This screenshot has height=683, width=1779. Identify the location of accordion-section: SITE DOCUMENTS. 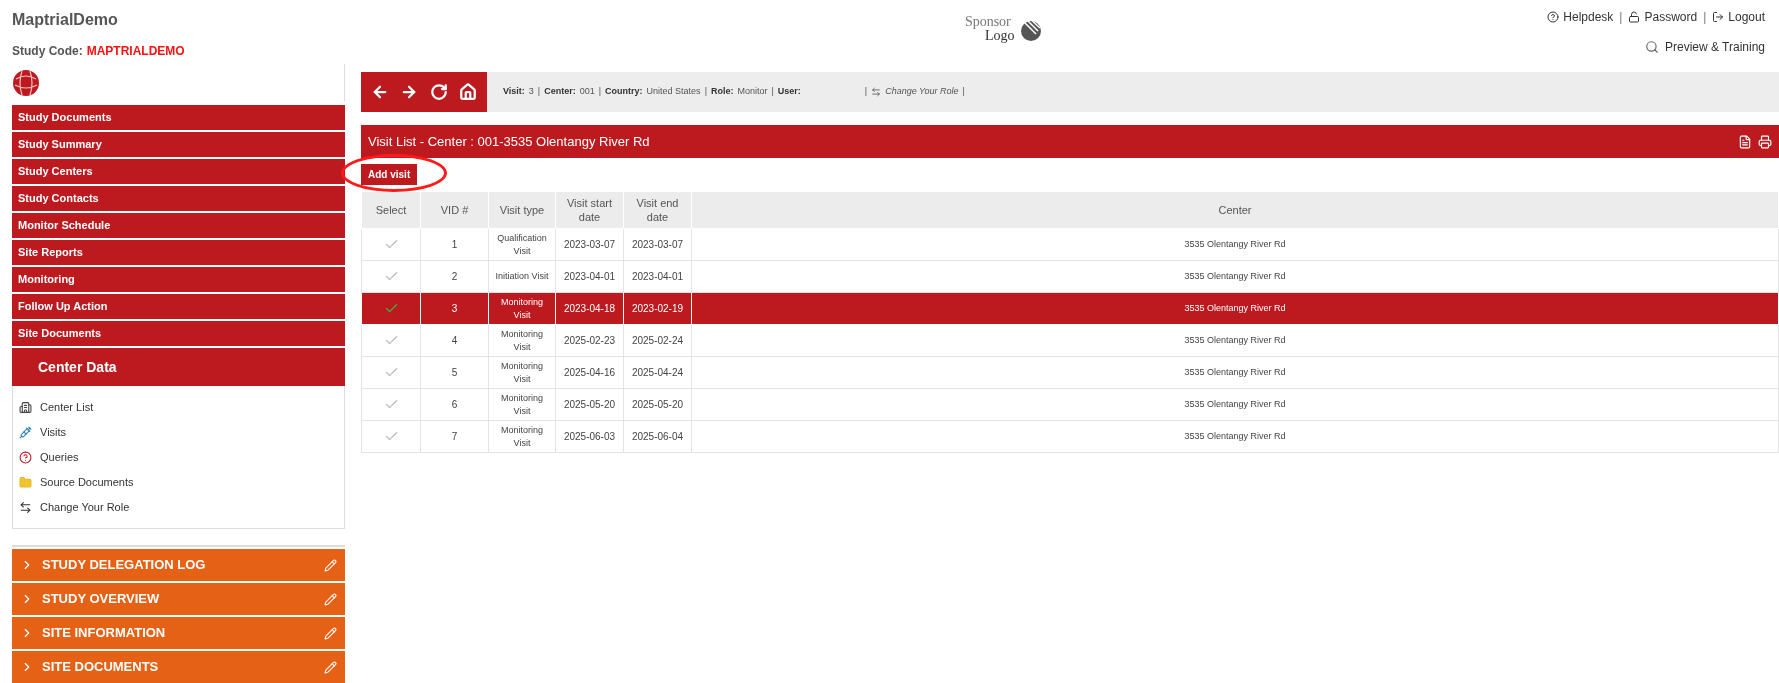
(178, 667).